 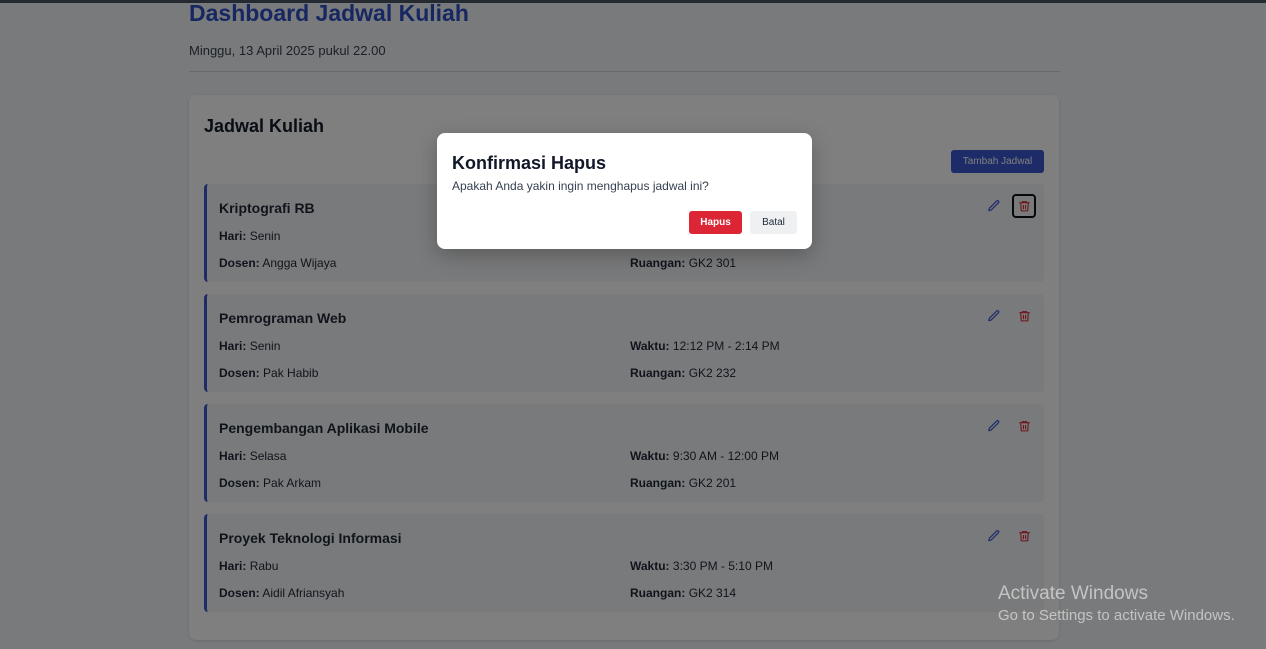 I want to click on cancel-button: Batal, so click(x=773, y=222).